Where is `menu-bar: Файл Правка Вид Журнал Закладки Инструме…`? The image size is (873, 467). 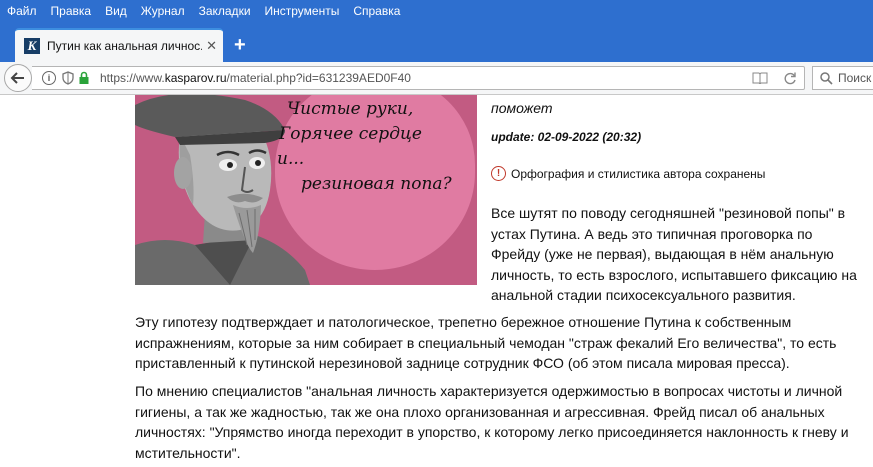 menu-bar: Файл Правка Вид Журнал Закладки Инструме… is located at coordinates (436, 11).